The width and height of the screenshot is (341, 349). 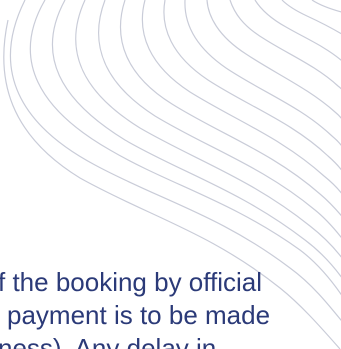 What do you see at coordinates (135, 315) in the screenshot?
I see `text-line: l payment is to be made` at bounding box center [135, 315].